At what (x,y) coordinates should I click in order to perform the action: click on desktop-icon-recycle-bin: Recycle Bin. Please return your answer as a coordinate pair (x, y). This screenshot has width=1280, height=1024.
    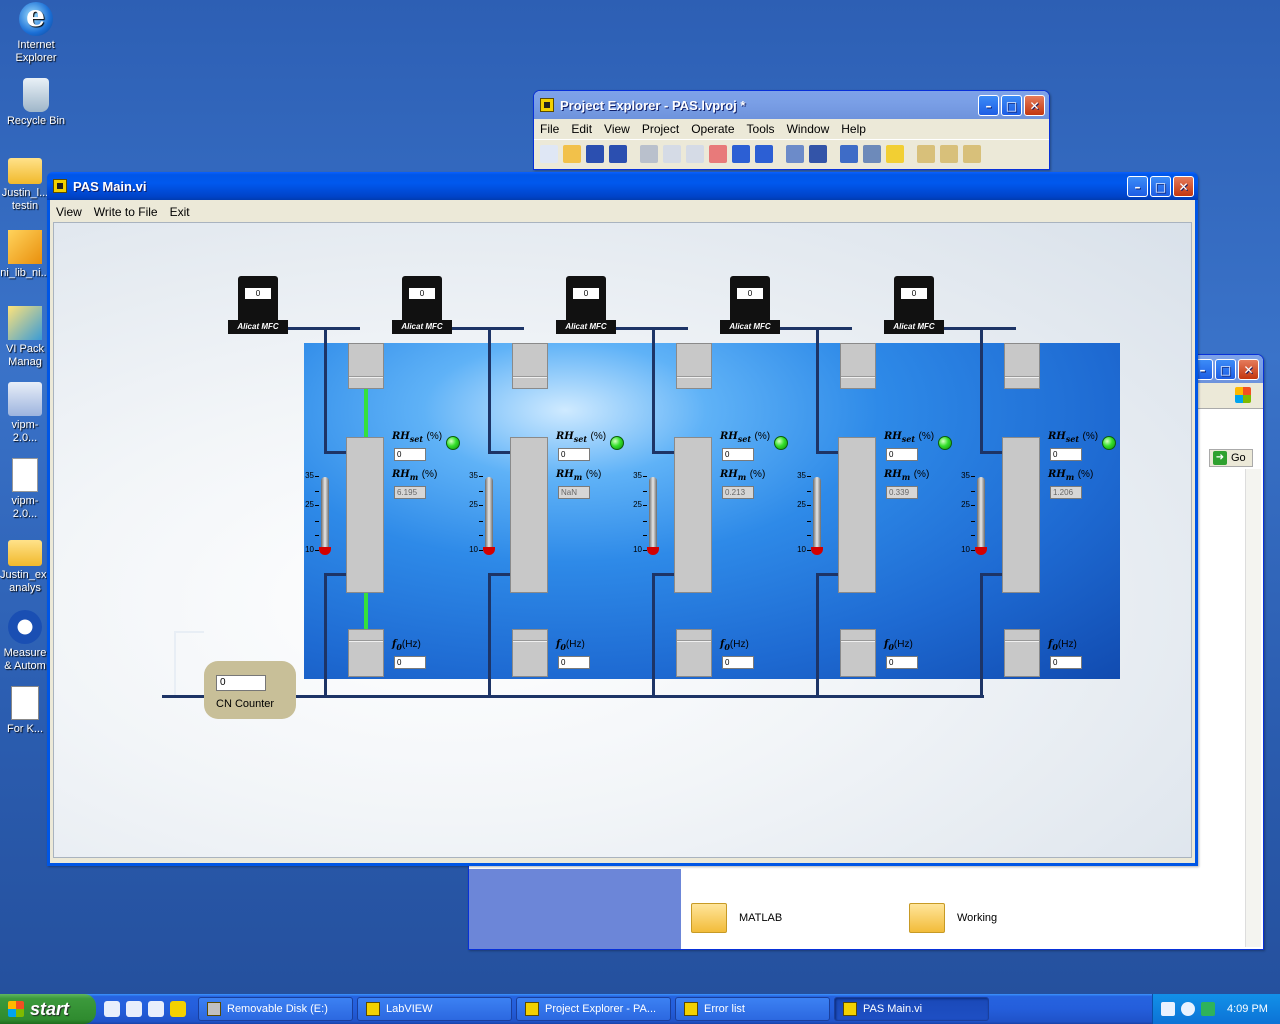
    Looking at the image, I should click on (36, 103).